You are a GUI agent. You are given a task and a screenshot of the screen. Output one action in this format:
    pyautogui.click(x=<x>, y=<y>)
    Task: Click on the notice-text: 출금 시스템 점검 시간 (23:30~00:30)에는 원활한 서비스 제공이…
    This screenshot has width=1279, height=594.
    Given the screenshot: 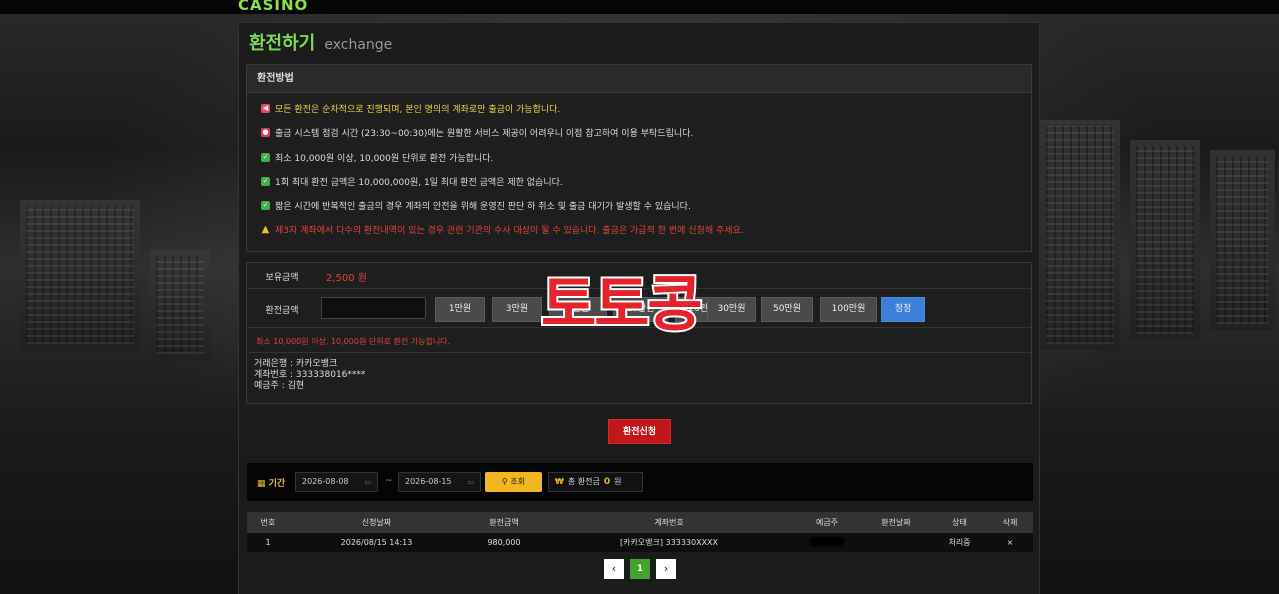 What is the action you would take?
    pyautogui.click(x=484, y=134)
    